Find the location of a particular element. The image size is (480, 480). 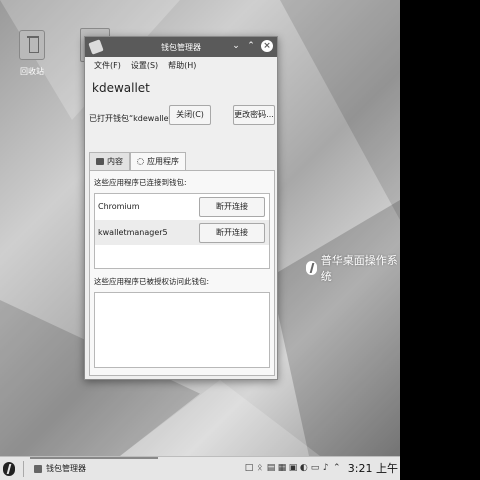

clock: 3:21 上午 is located at coordinates (373, 468).